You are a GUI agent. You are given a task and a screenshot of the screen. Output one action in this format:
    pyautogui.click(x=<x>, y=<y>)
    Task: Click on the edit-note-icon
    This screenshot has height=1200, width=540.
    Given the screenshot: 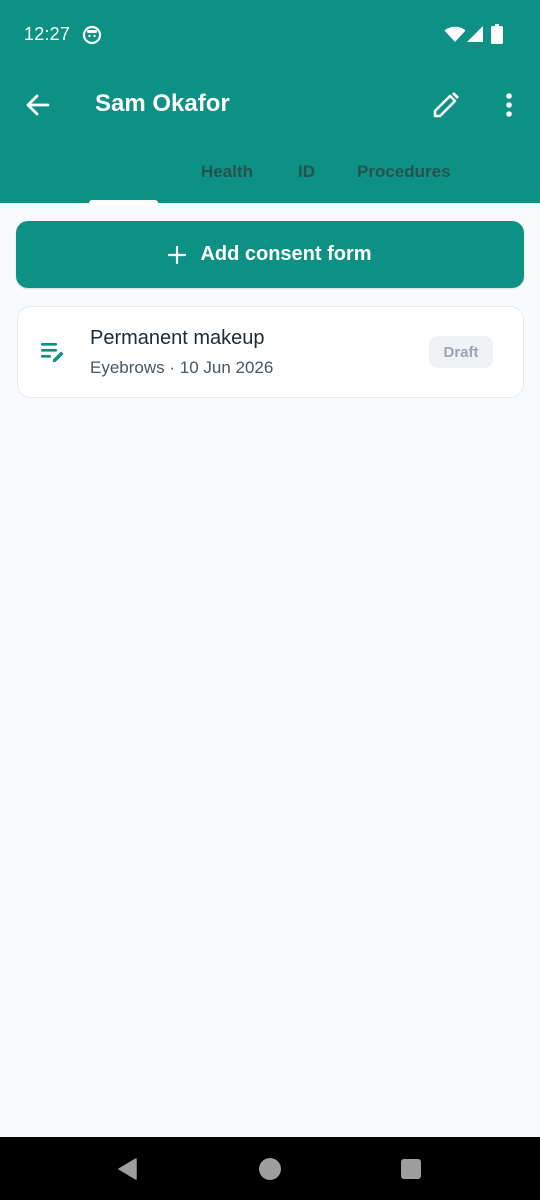 What is the action you would take?
    pyautogui.click(x=52, y=352)
    